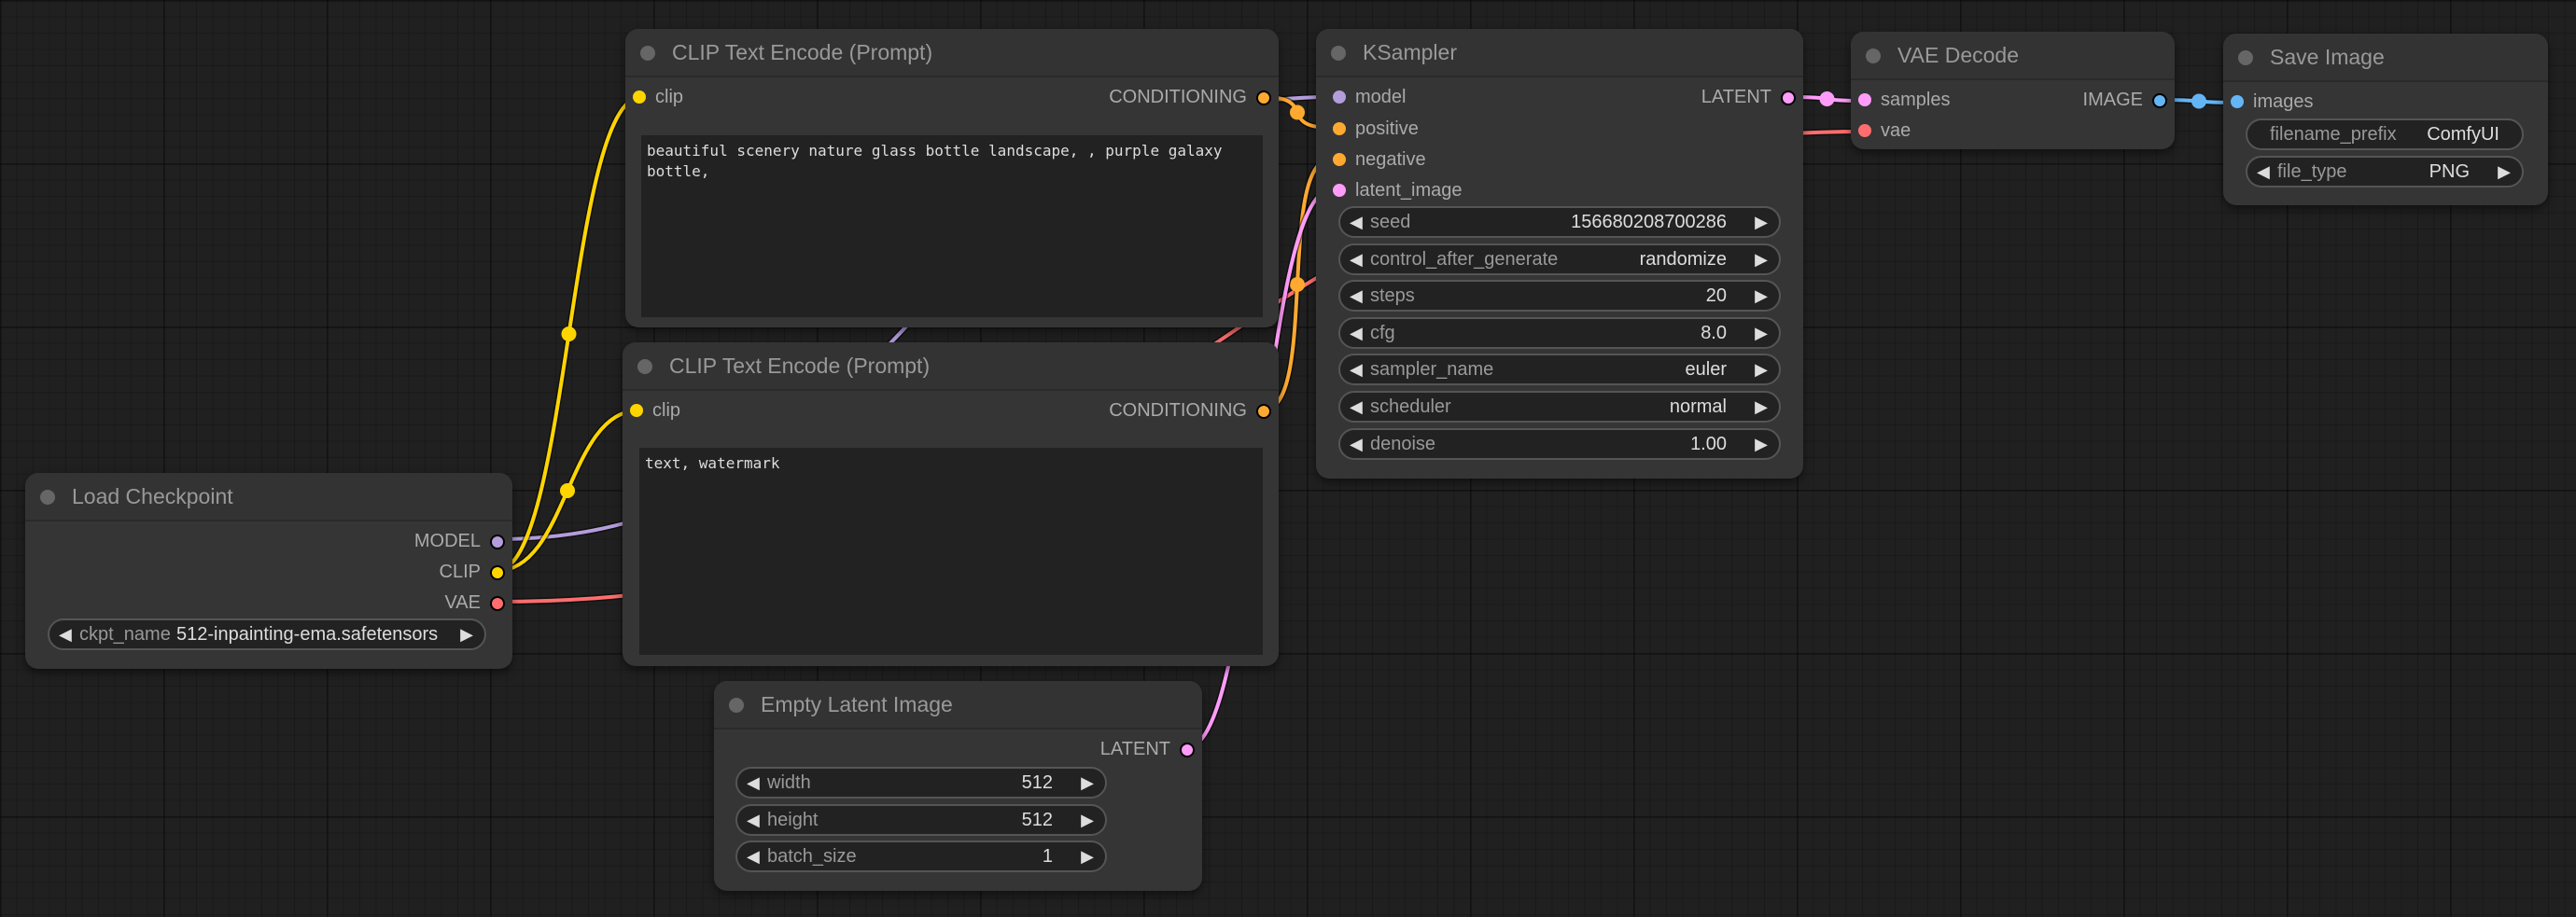 The image size is (2576, 917). Describe the element at coordinates (1559, 332) in the screenshot. I see `widget-cfg: ◀ cfg 8.0 ▶` at that location.